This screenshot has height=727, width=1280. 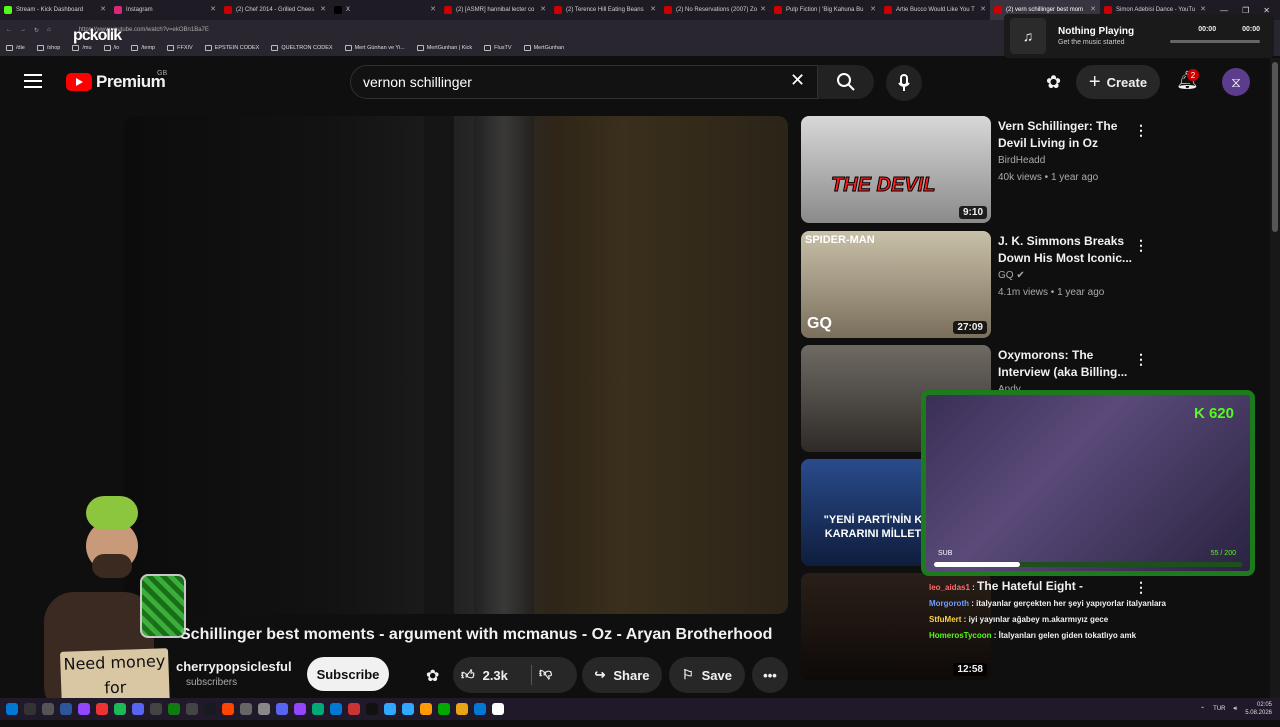 I want to click on browser-tab: (2) No Reservations (2007) Zo ✕, so click(x=715, y=10).